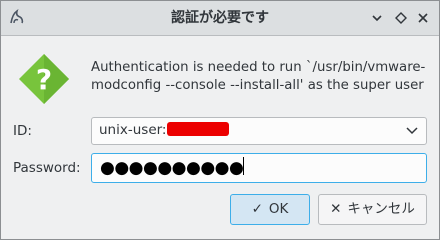 Image resolution: width=440 pixels, height=240 pixels. Describe the element at coordinates (278, 209) in the screenshot. I see `ok-label: OK` at that location.